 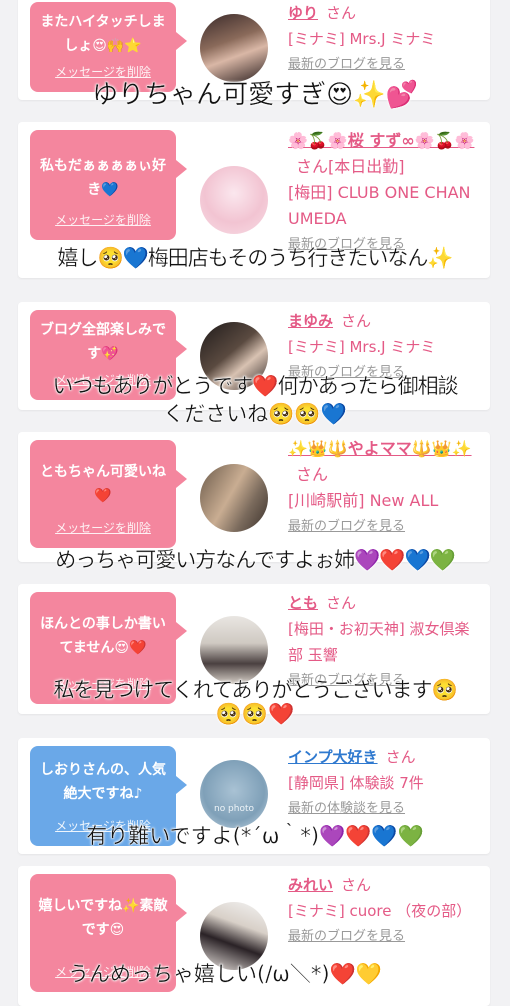 I want to click on caption-overlay: くださいね🥺🥺💙, so click(x=255, y=414).